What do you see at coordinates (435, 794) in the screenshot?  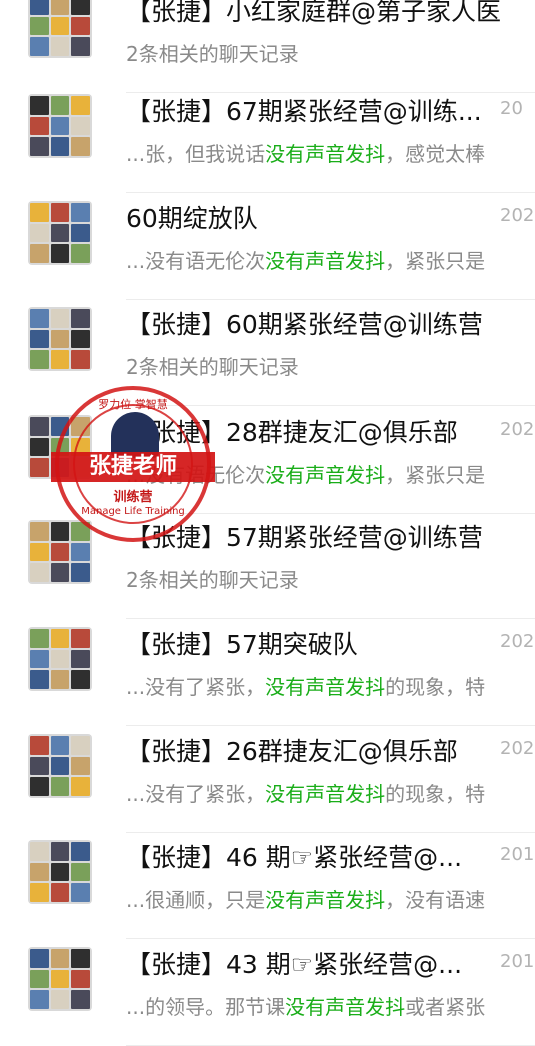 I see `snippet-suffix: 的现象，特` at bounding box center [435, 794].